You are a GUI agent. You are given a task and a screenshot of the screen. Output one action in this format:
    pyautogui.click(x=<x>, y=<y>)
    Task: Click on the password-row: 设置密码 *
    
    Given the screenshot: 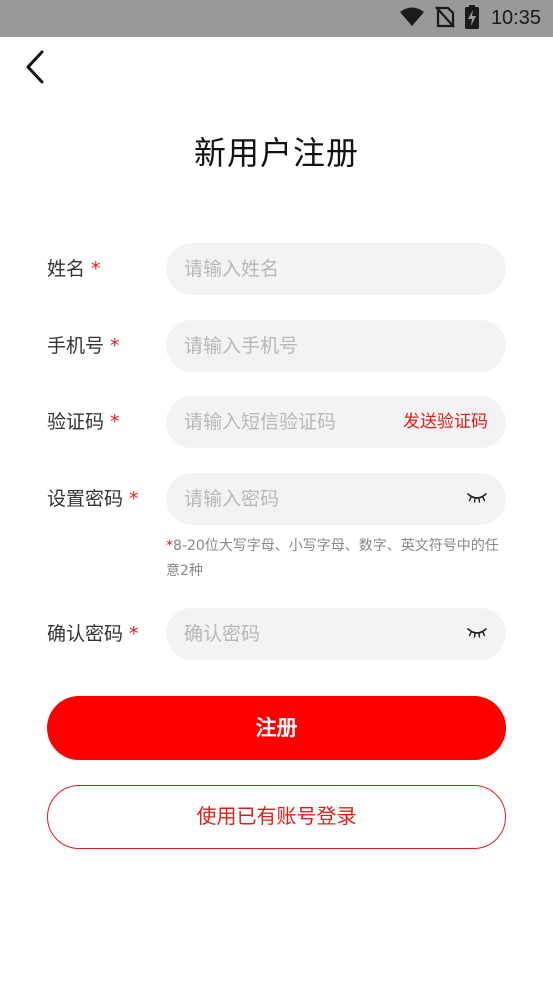 What is the action you would take?
    pyautogui.click(x=276, y=499)
    